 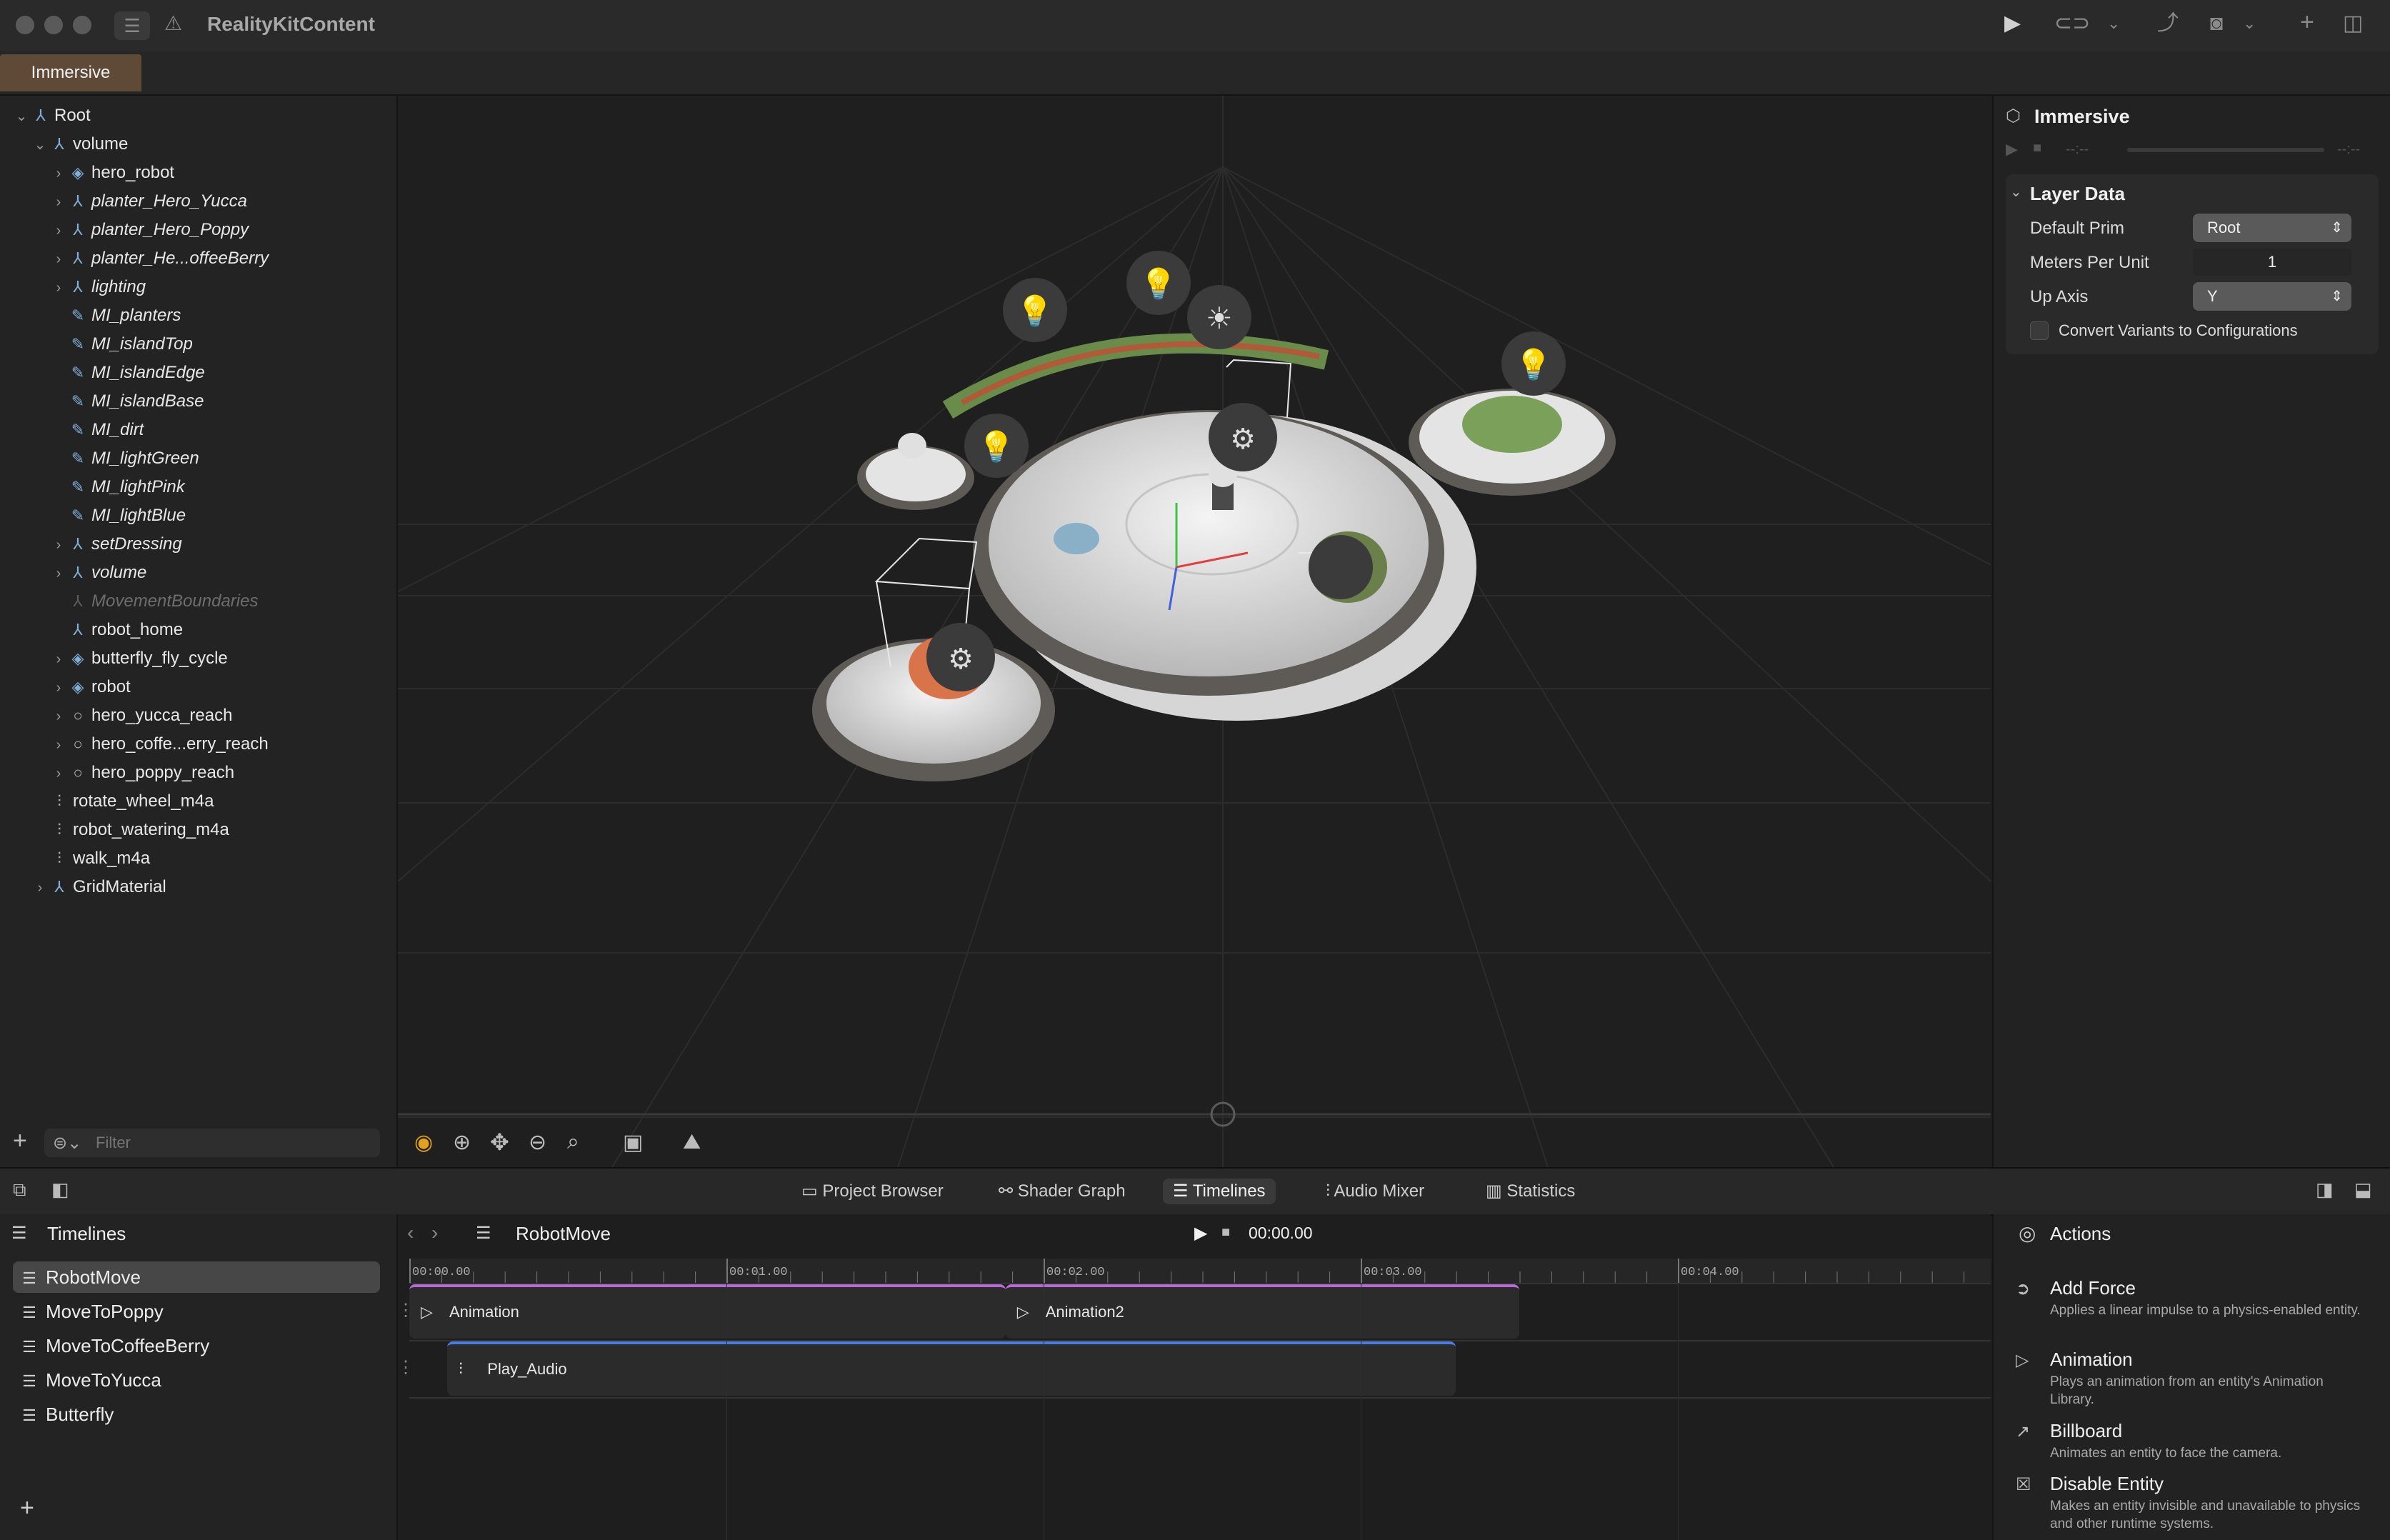 I want to click on tree-item: › ⅄ planter_Hero_Yucca, so click(x=148, y=201).